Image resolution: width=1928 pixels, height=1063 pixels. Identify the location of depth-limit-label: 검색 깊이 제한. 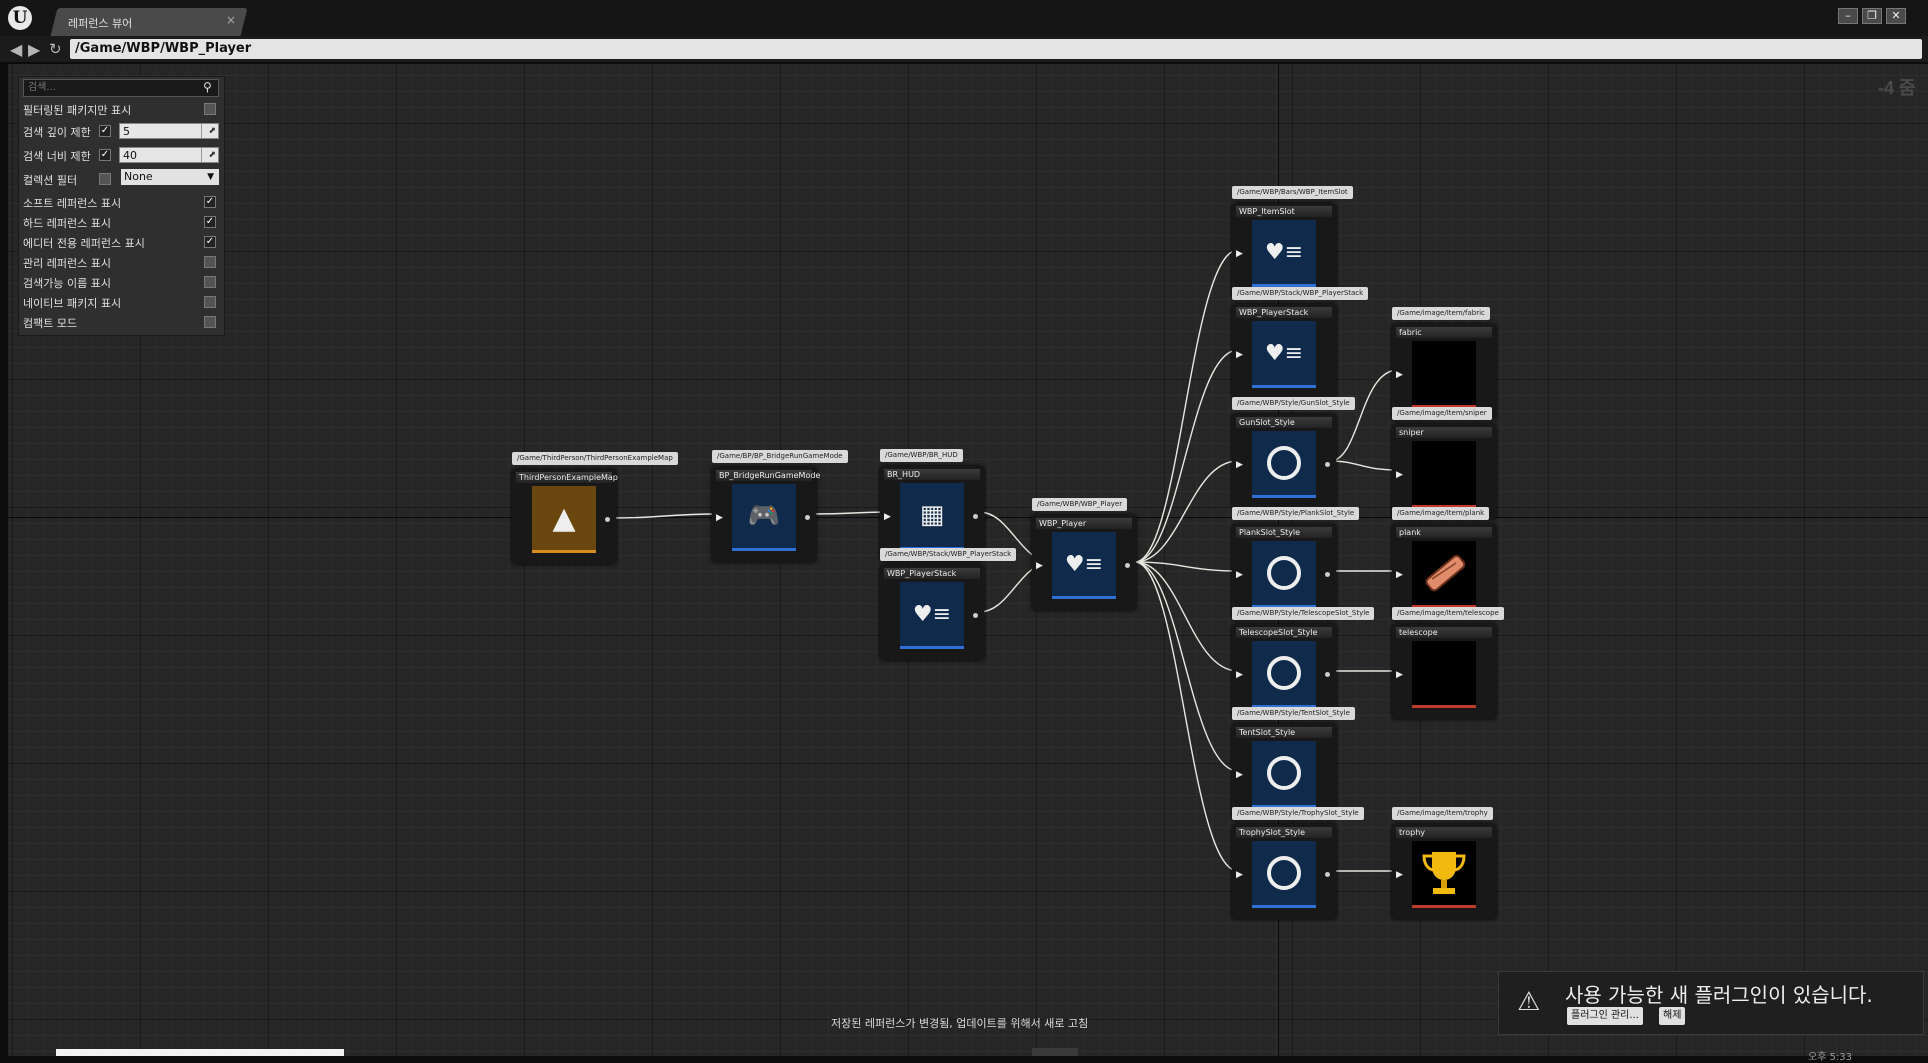
(57, 132).